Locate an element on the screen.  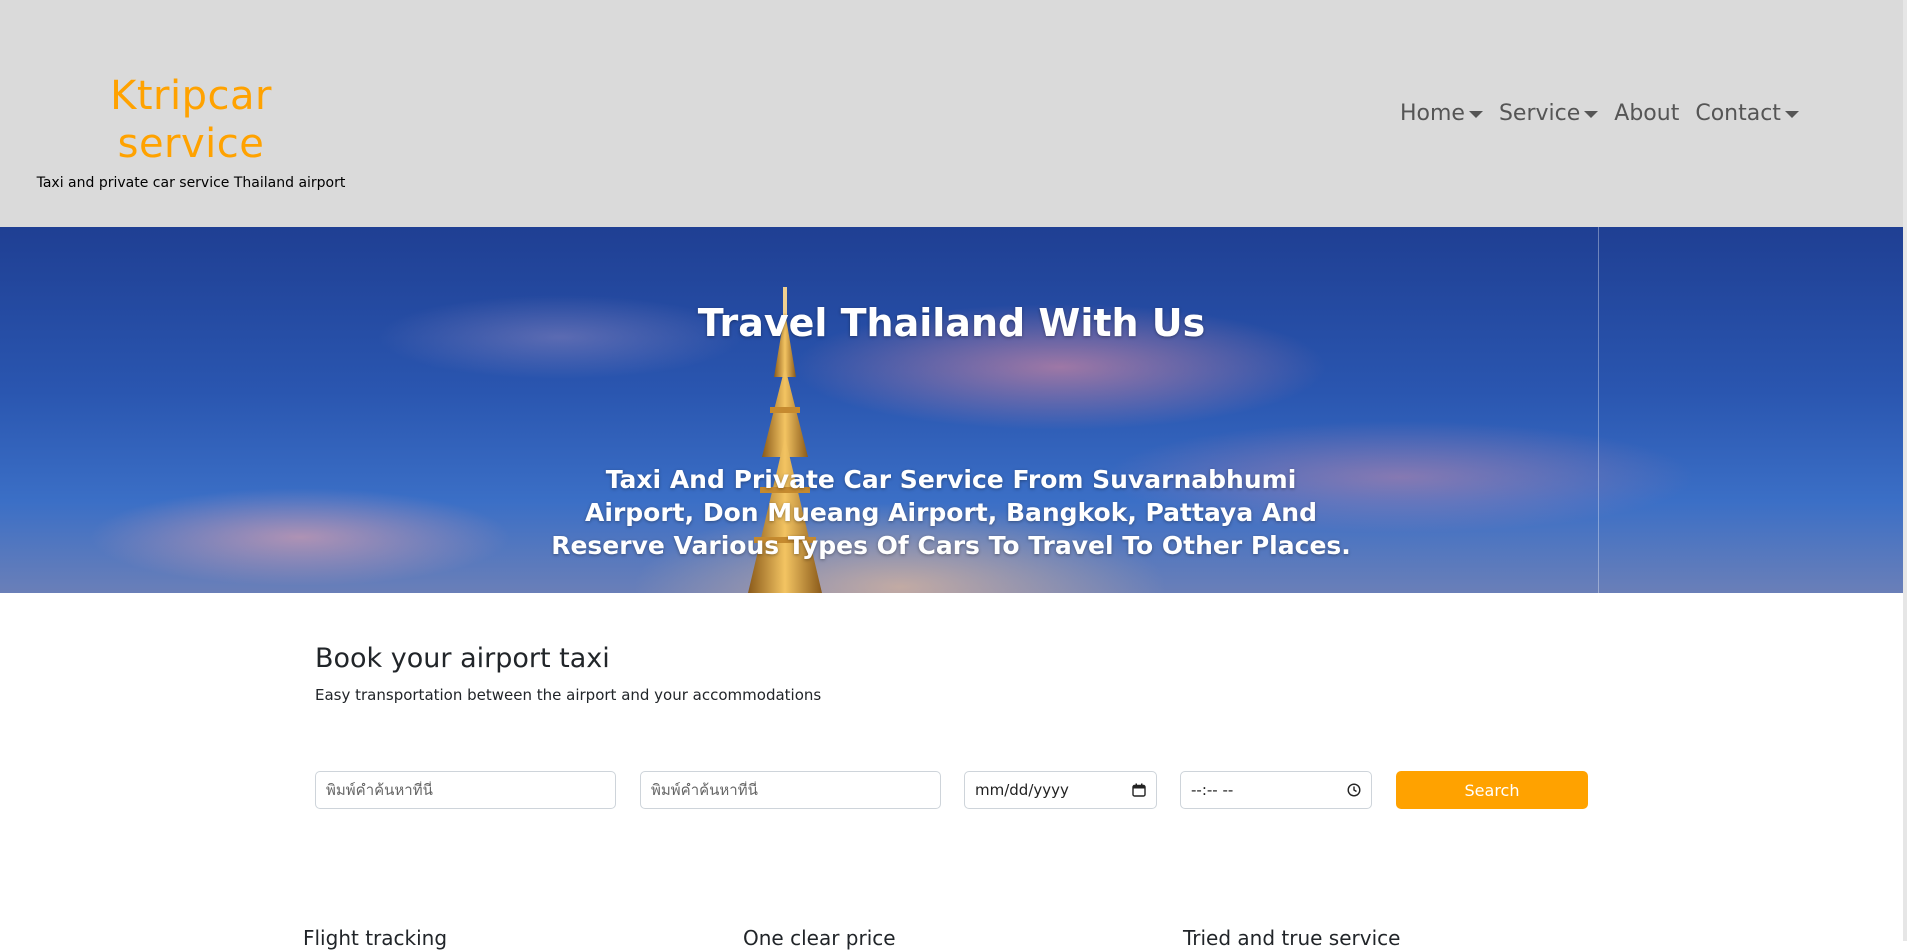
nav-home: Home is located at coordinates (1441, 114).